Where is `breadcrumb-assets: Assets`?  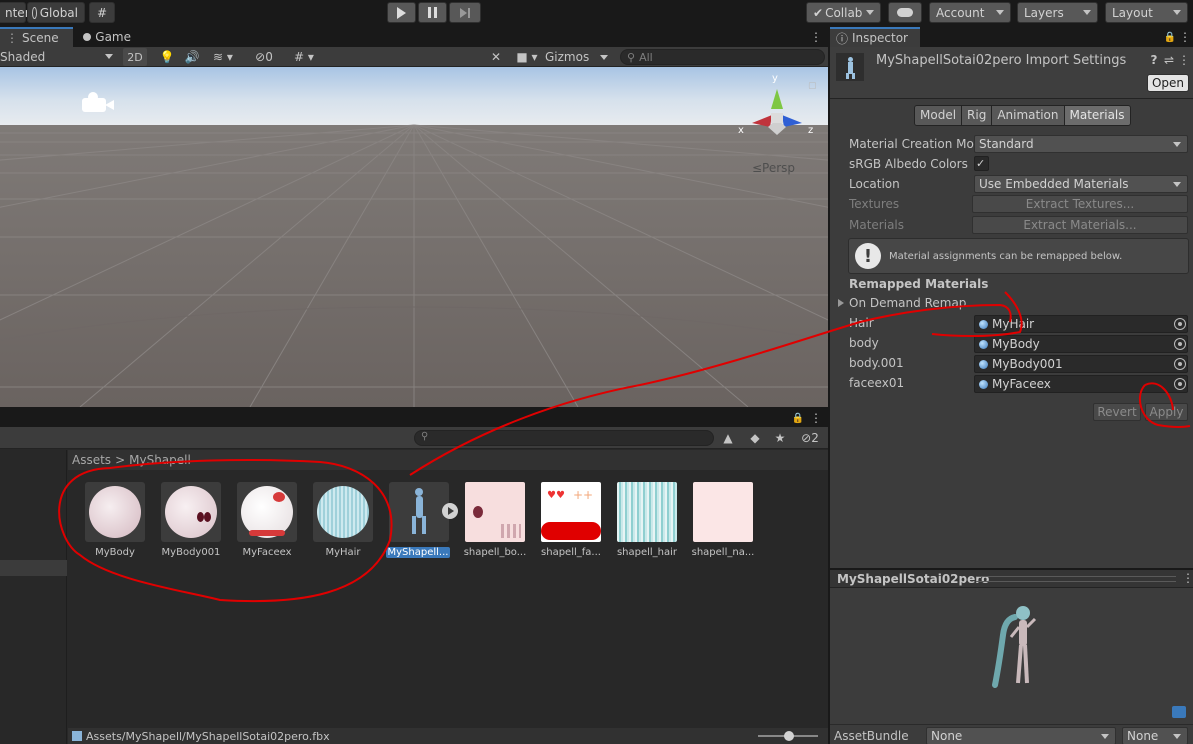
breadcrumb-assets: Assets is located at coordinates (91, 460).